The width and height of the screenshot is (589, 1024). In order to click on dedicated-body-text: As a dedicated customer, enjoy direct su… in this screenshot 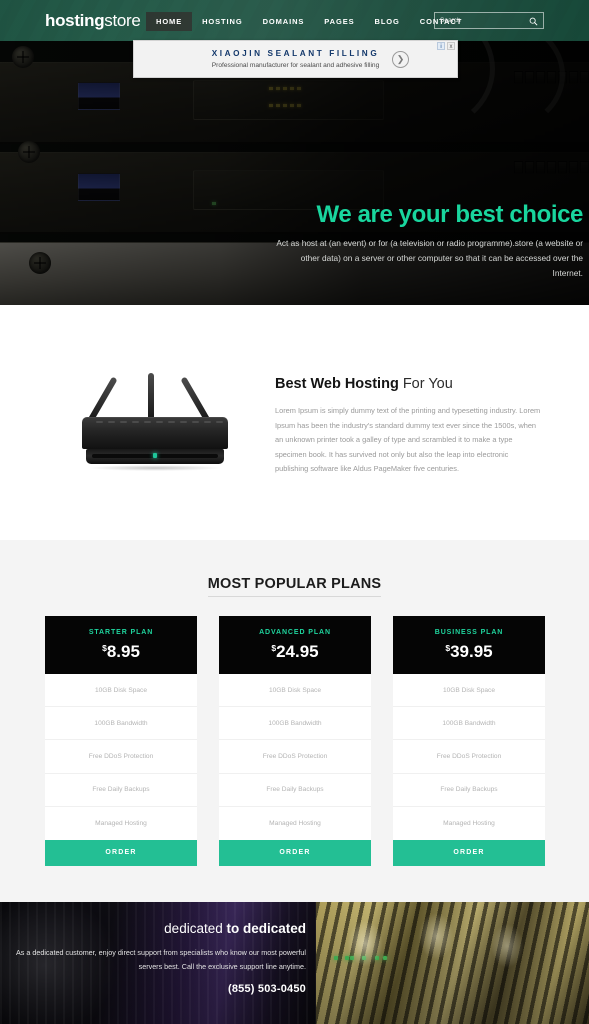, I will do `click(160, 959)`.